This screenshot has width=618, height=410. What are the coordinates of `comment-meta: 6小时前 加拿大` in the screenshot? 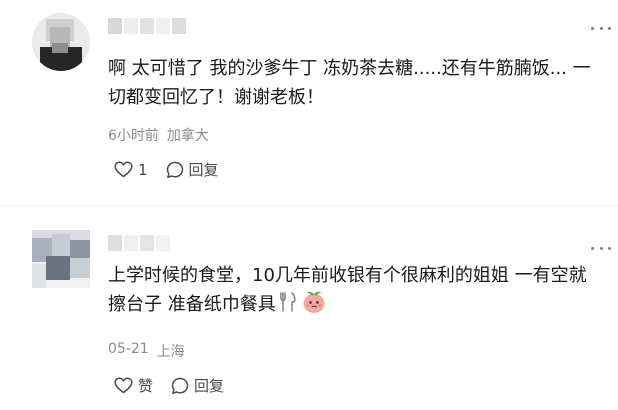 It's located at (158, 135).